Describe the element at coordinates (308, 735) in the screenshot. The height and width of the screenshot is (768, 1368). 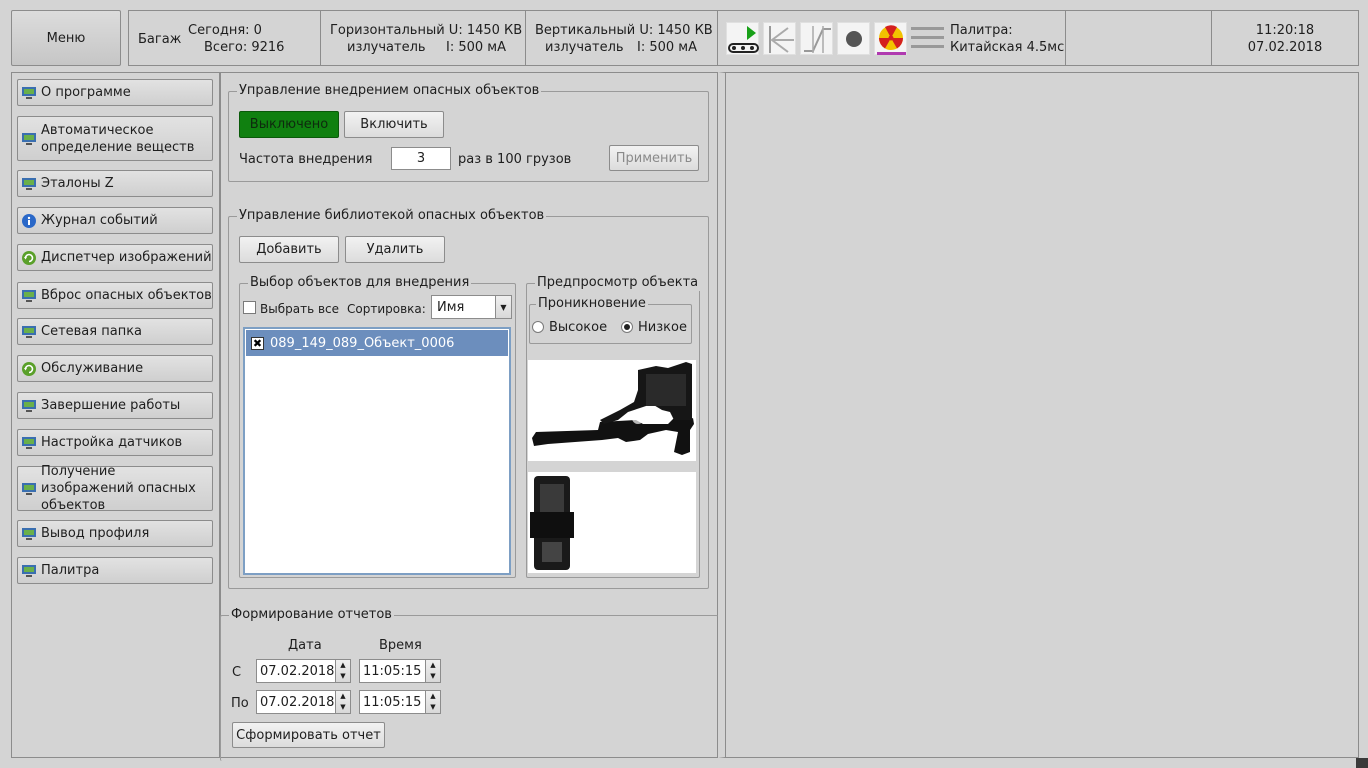
I see `generate-report-button: Сформировать отчет` at that location.